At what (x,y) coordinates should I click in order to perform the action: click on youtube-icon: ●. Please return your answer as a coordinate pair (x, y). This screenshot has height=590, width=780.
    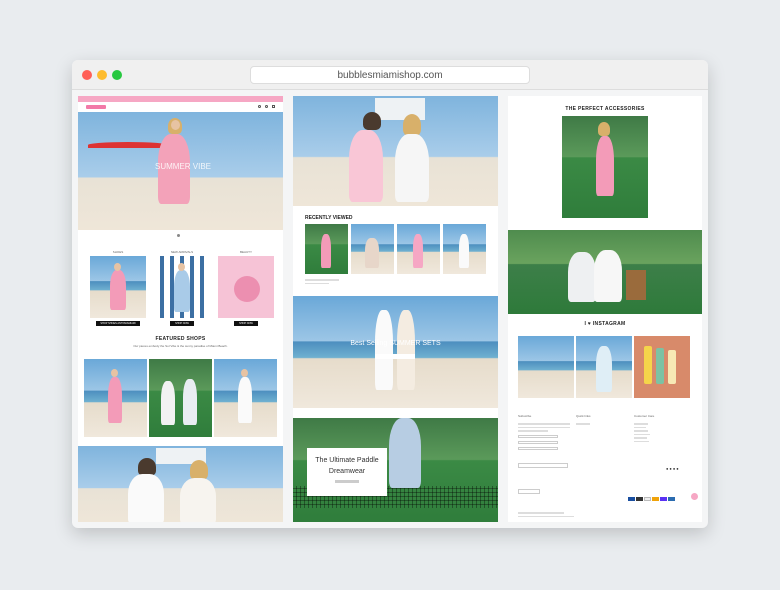
    Looking at the image, I should click on (677, 468).